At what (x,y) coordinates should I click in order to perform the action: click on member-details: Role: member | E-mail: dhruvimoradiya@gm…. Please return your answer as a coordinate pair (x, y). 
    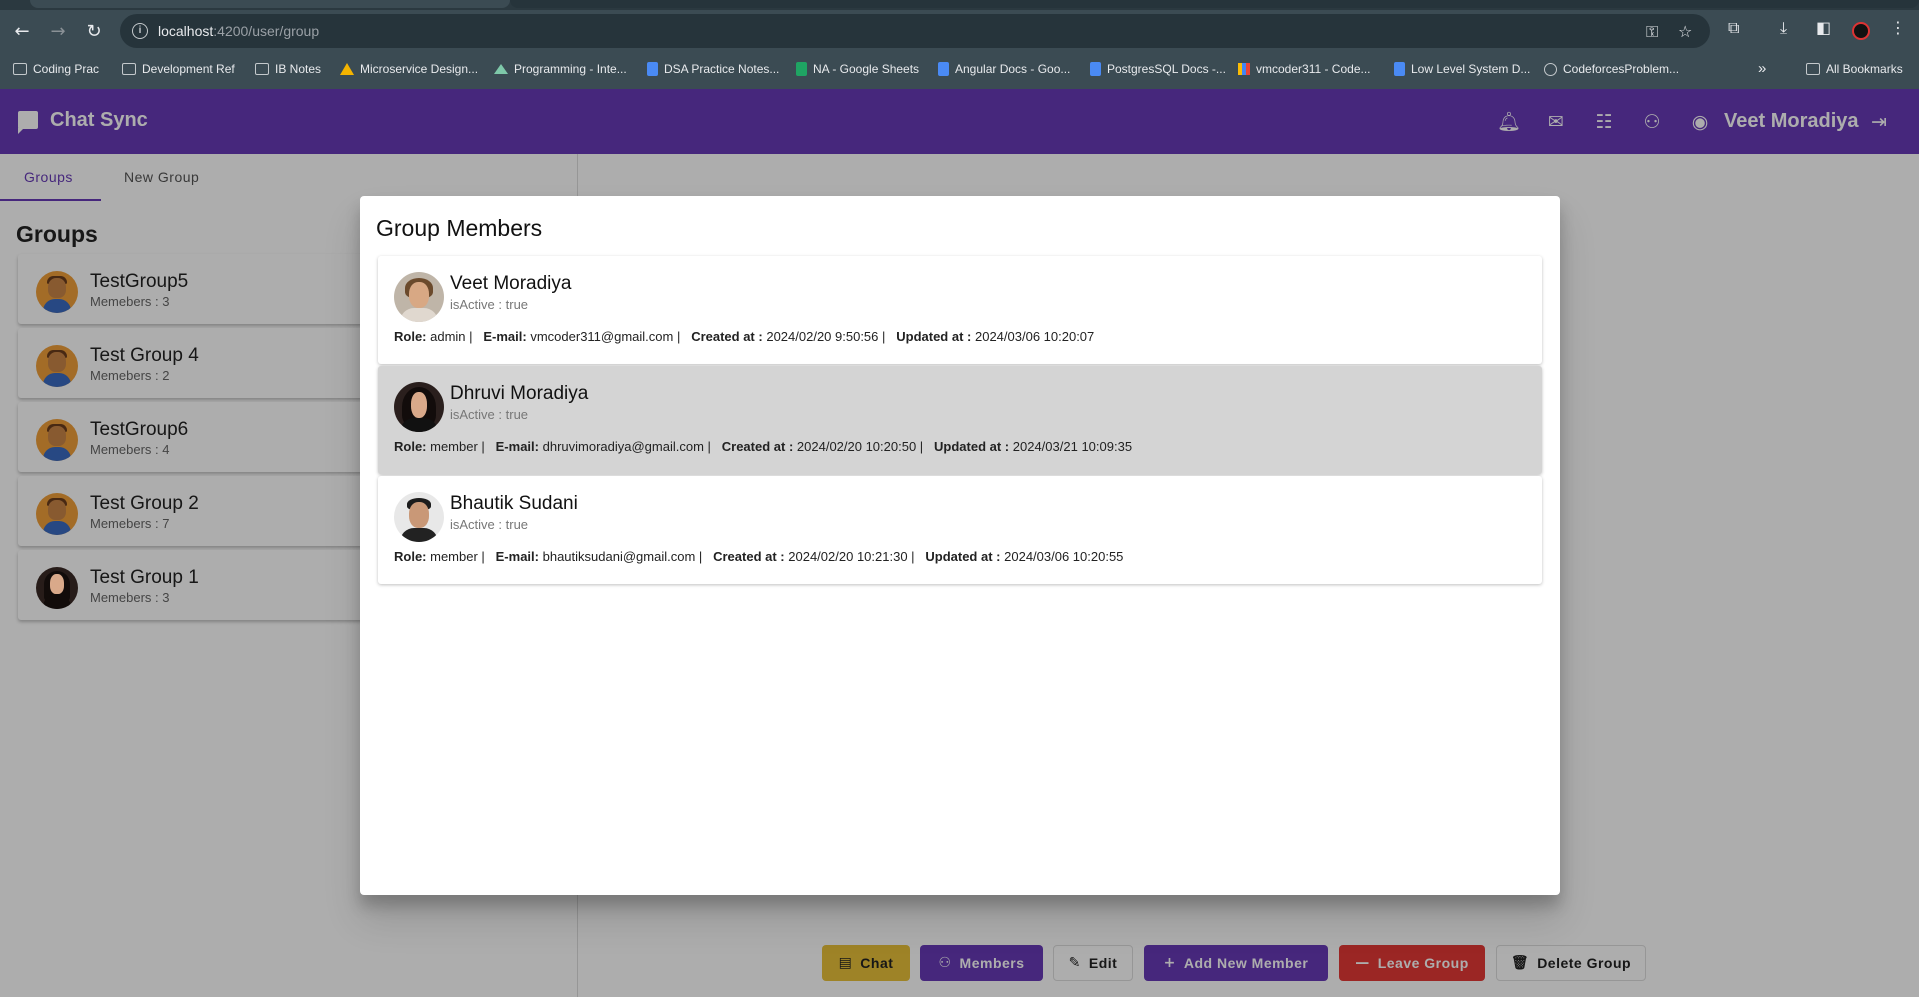
    Looking at the image, I should click on (763, 446).